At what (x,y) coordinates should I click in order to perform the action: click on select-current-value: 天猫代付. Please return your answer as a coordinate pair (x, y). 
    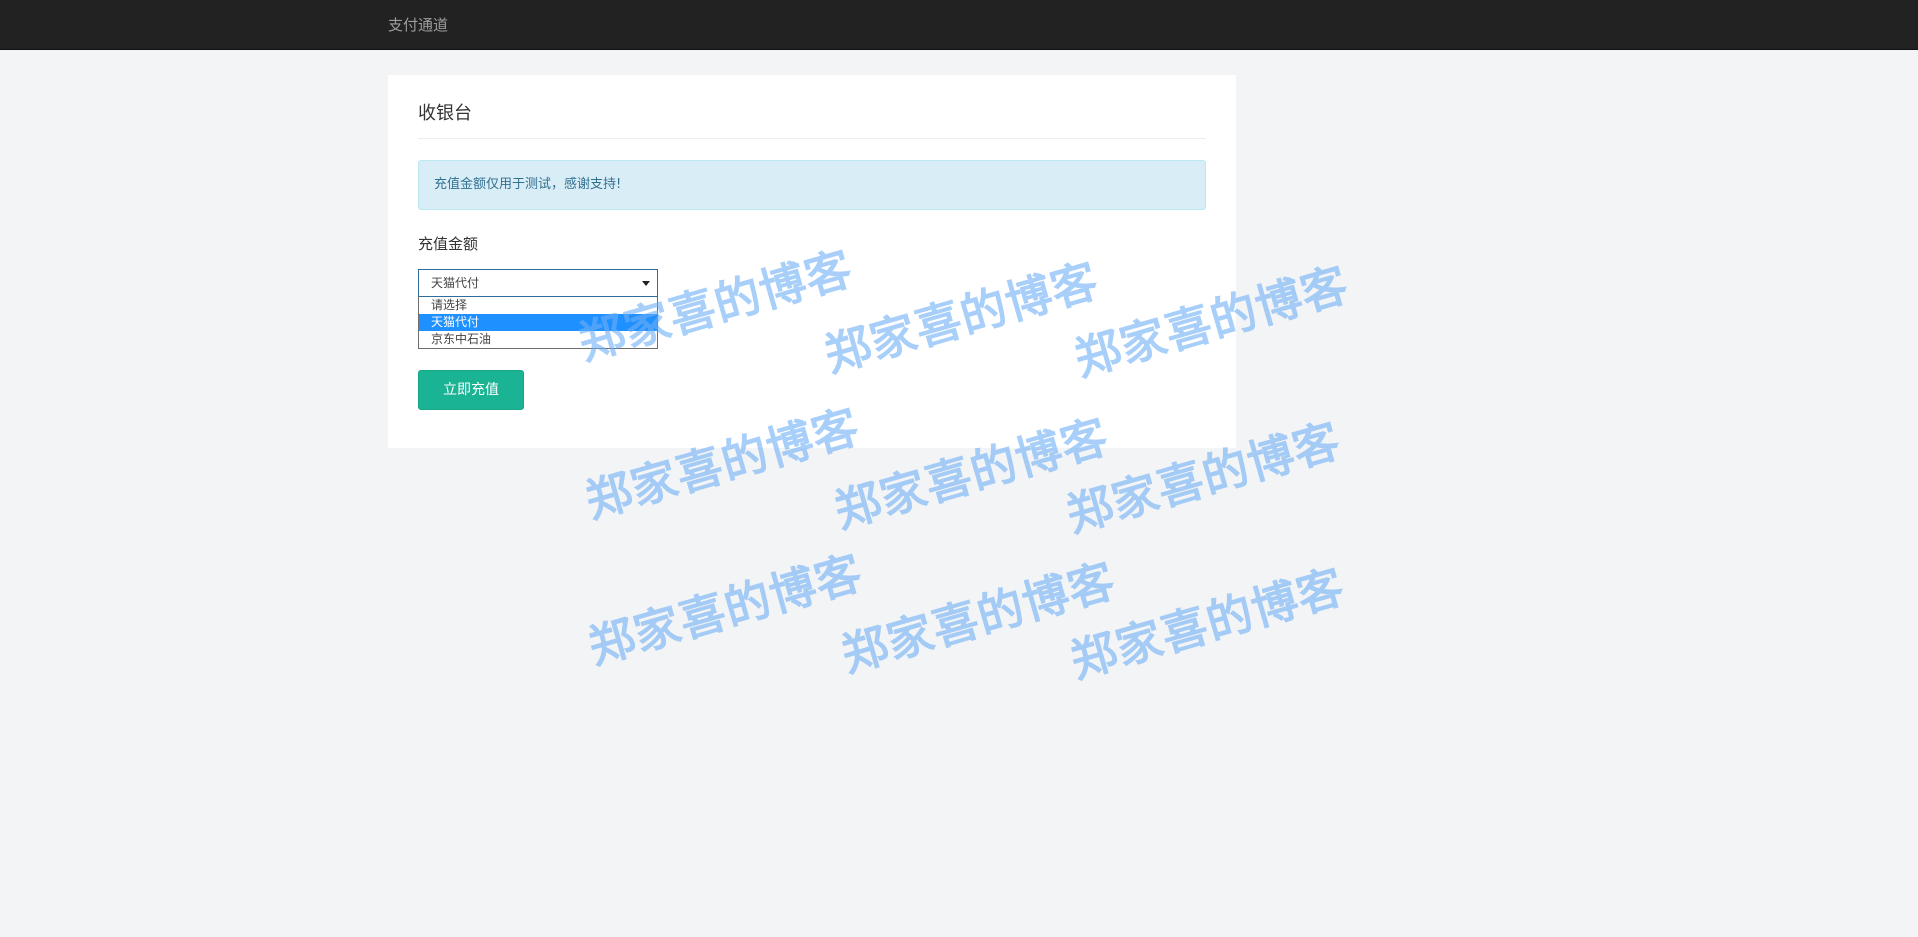
    Looking at the image, I should click on (455, 283).